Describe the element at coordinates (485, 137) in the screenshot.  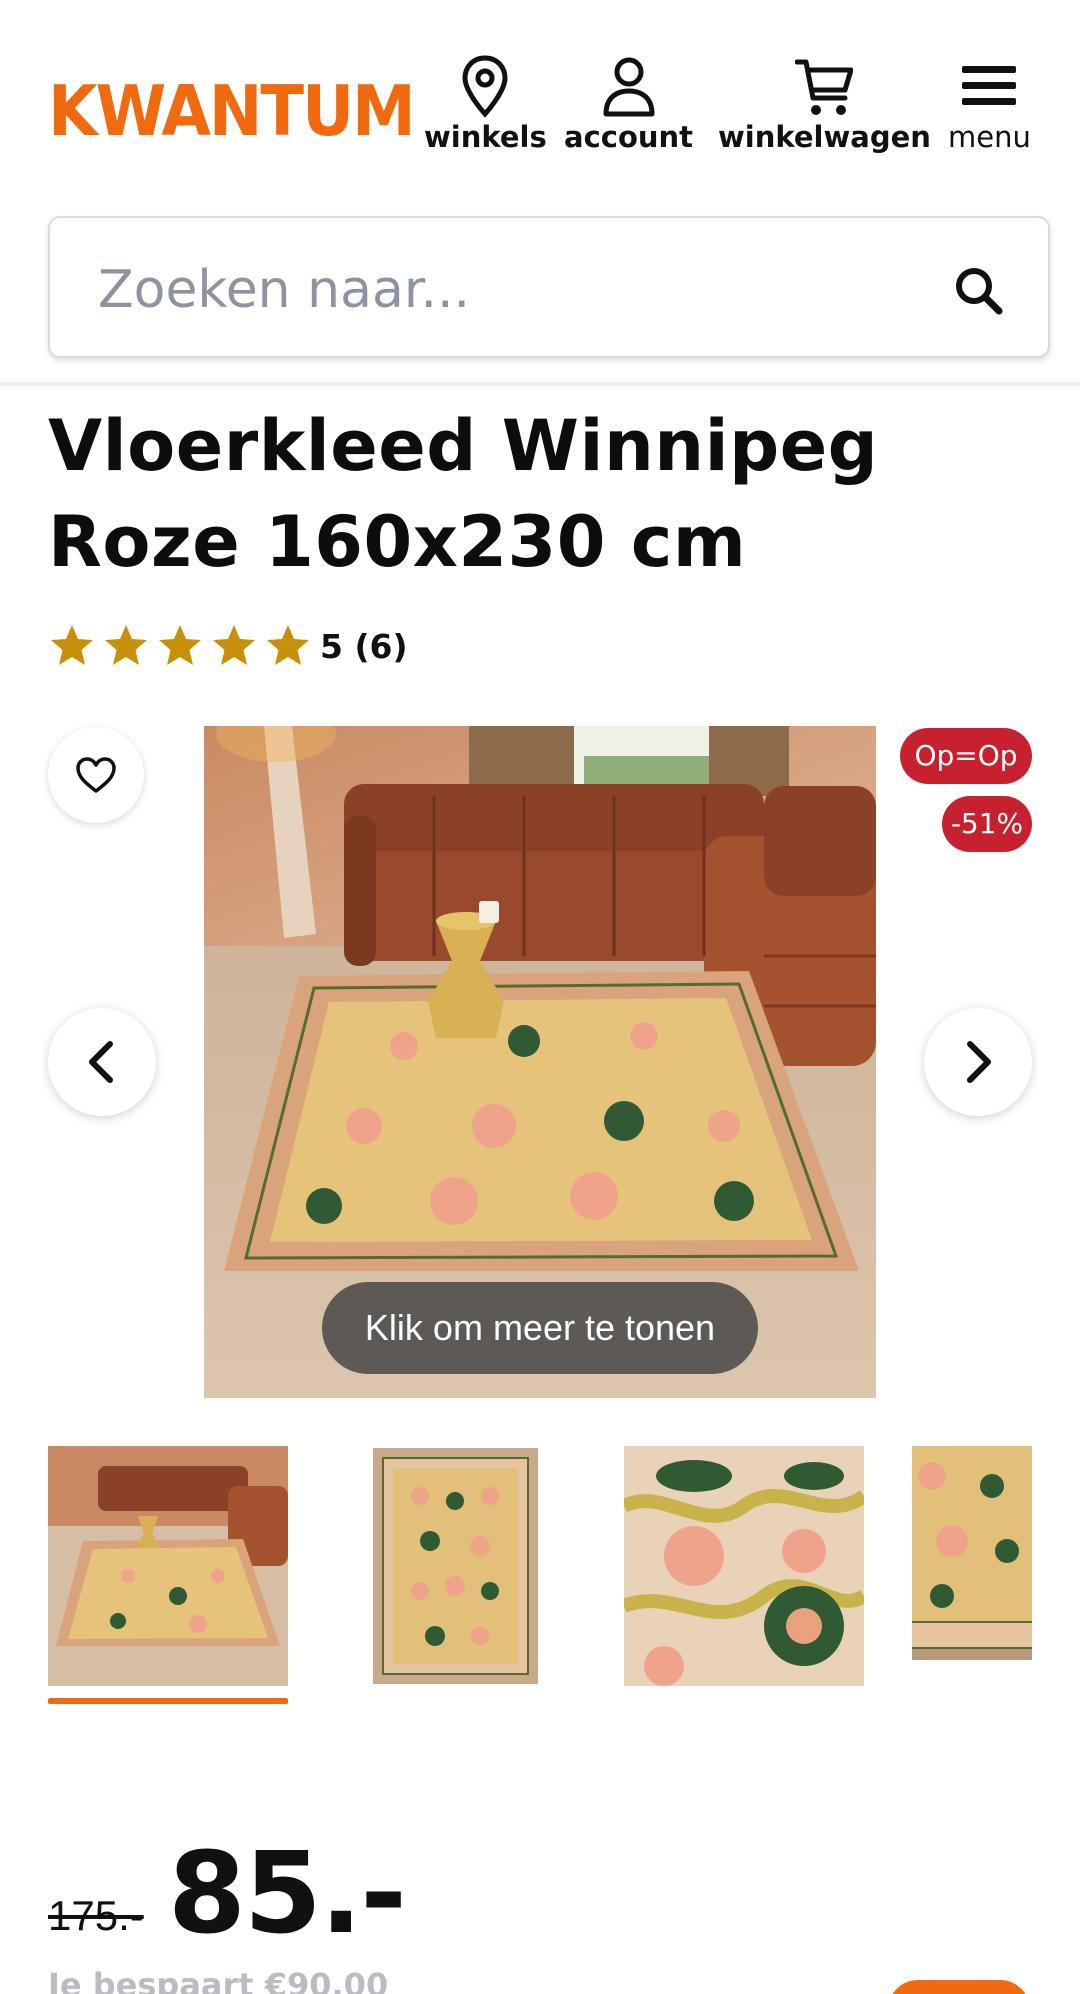
I see `nav-winkels-label: winkels` at that location.